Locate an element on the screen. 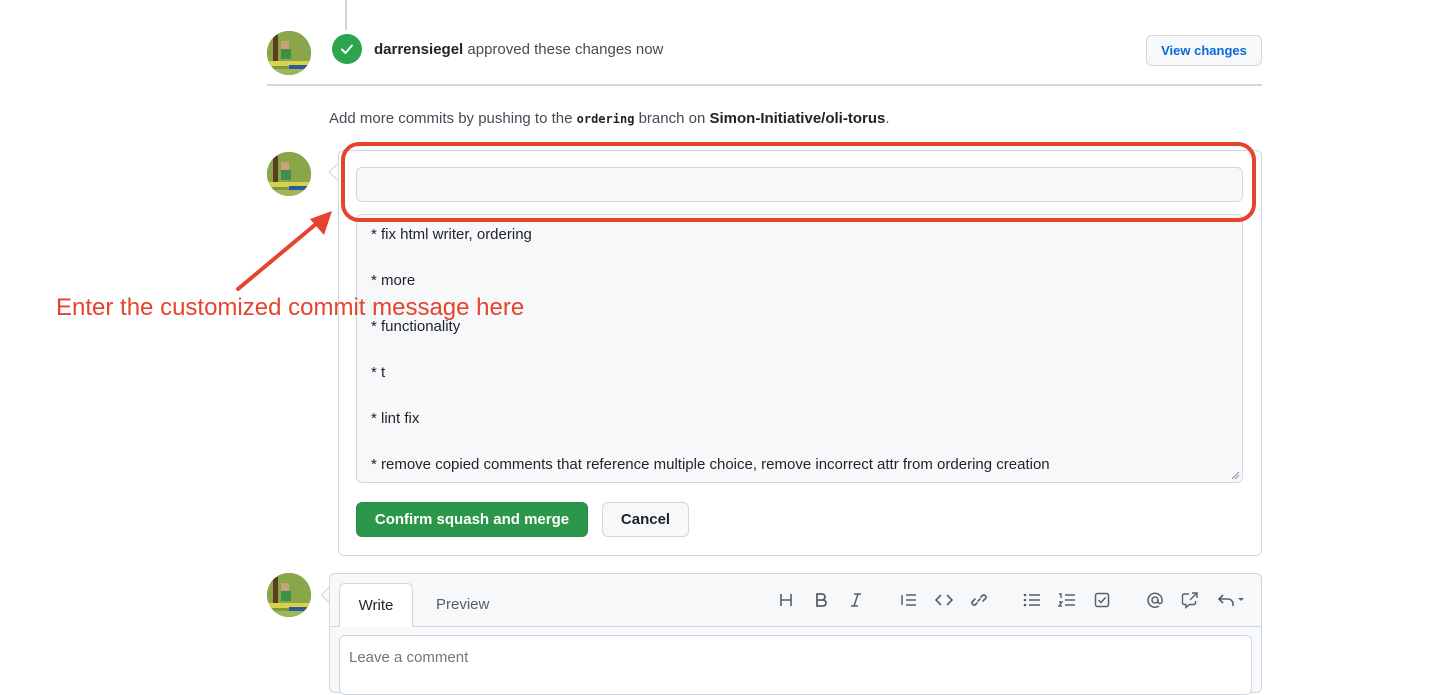  comment-textarea: Leave a comment is located at coordinates (795, 665).